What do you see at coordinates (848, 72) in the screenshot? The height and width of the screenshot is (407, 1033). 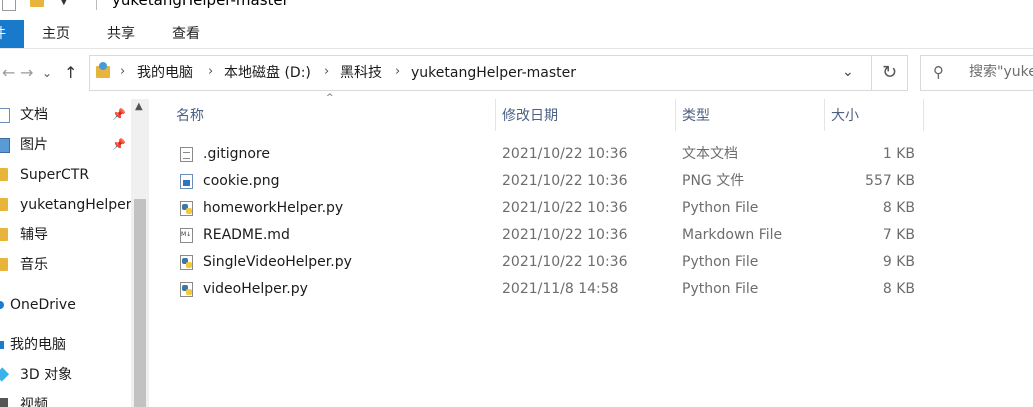 I see `address-dropdown-icon: ⌄` at bounding box center [848, 72].